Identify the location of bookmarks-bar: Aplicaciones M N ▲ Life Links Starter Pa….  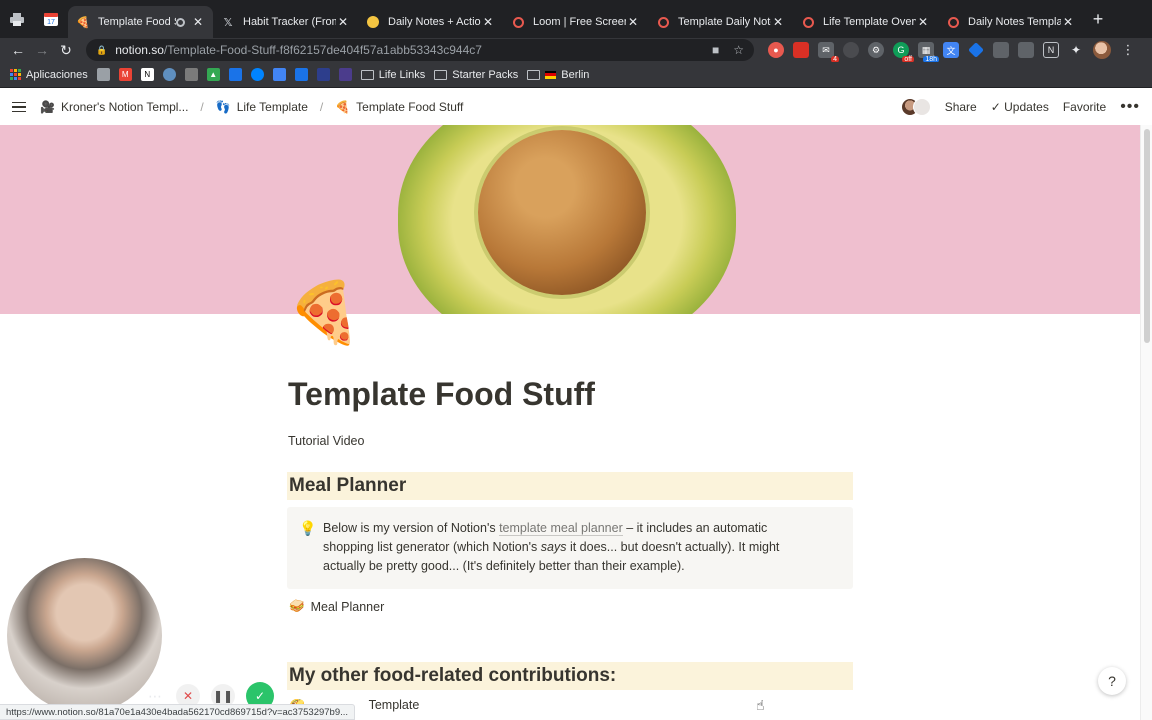
(576, 75).